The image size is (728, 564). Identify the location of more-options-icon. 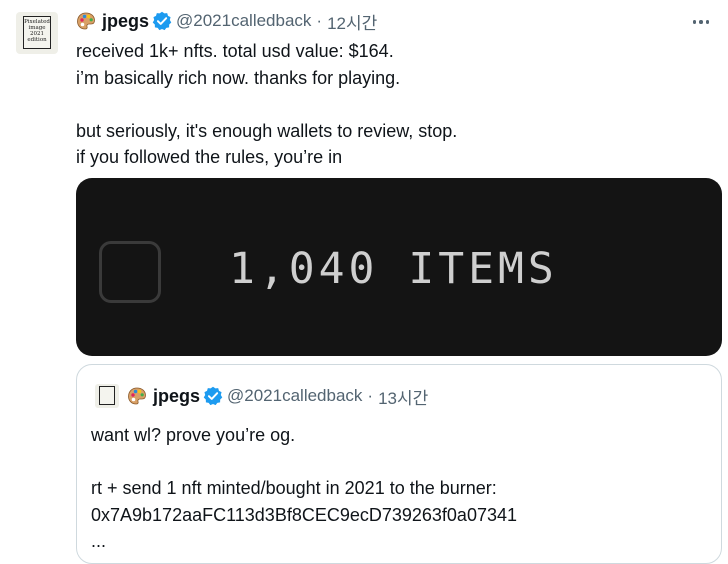
(701, 22).